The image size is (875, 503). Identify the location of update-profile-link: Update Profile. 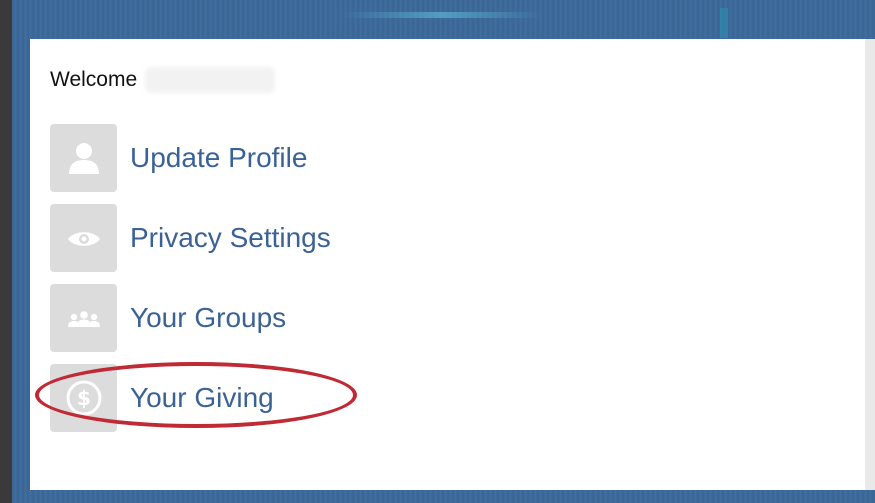
(300, 158).